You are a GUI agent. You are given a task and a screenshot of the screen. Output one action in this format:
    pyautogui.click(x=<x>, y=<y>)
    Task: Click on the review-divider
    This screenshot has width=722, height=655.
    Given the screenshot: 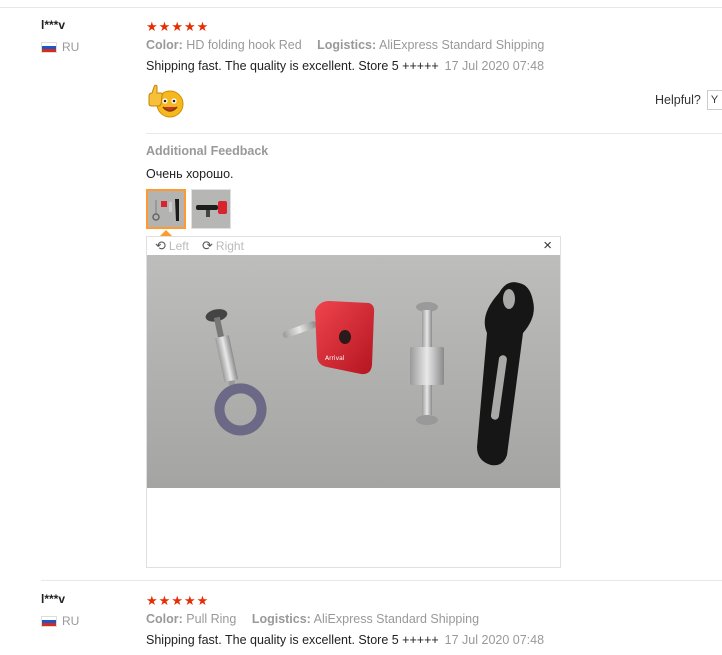 What is the action you would take?
    pyautogui.click(x=381, y=580)
    